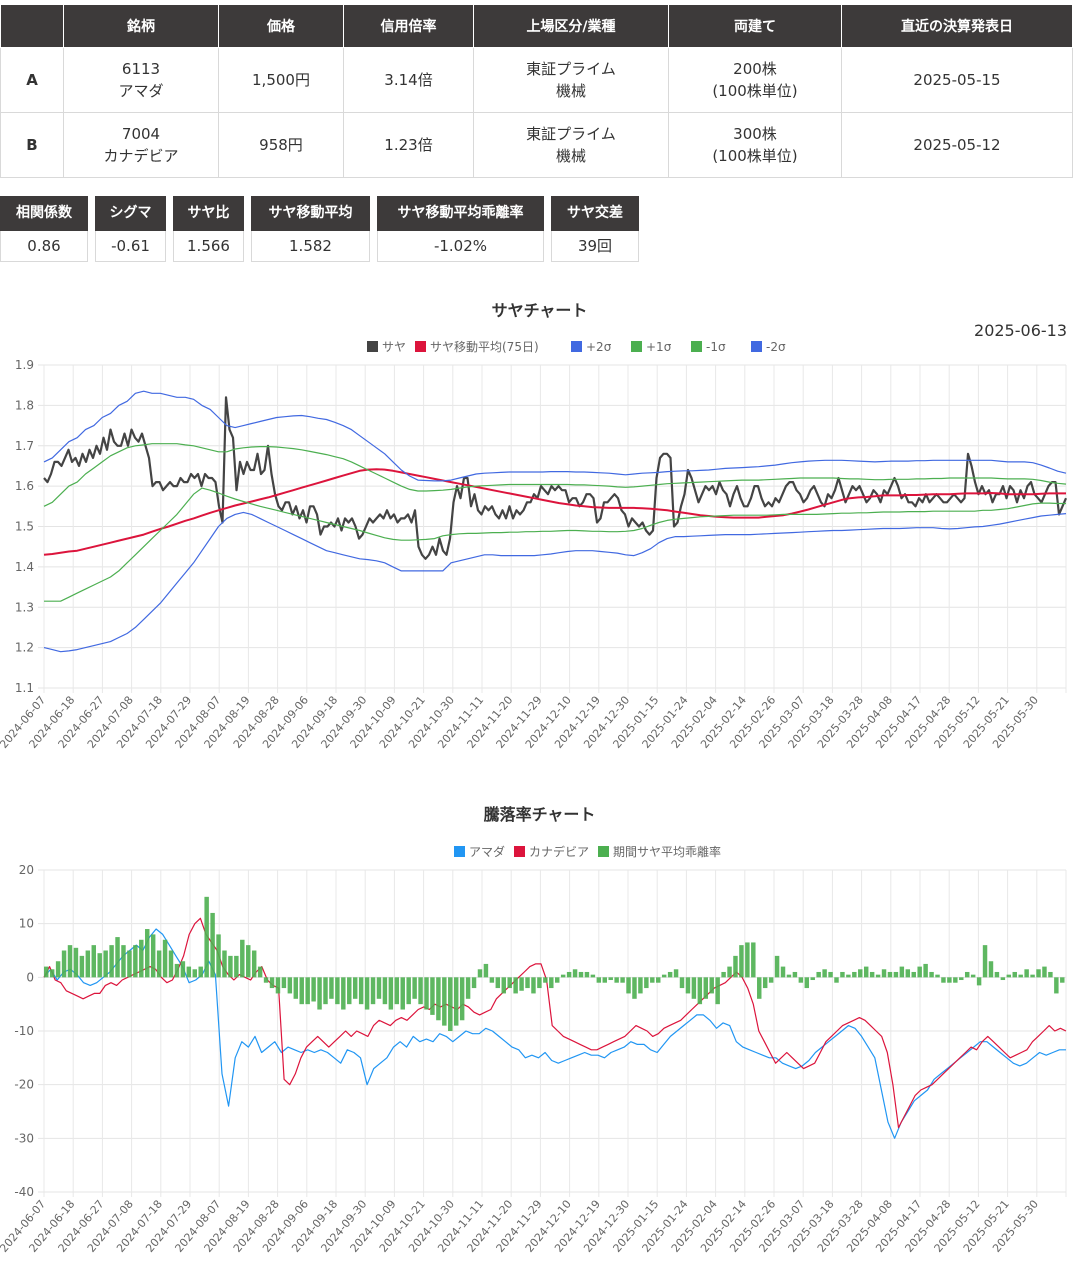 This screenshot has height=1266, width=1079. What do you see at coordinates (141, 156) in the screenshot?
I see `stock-name: カナデビア` at bounding box center [141, 156].